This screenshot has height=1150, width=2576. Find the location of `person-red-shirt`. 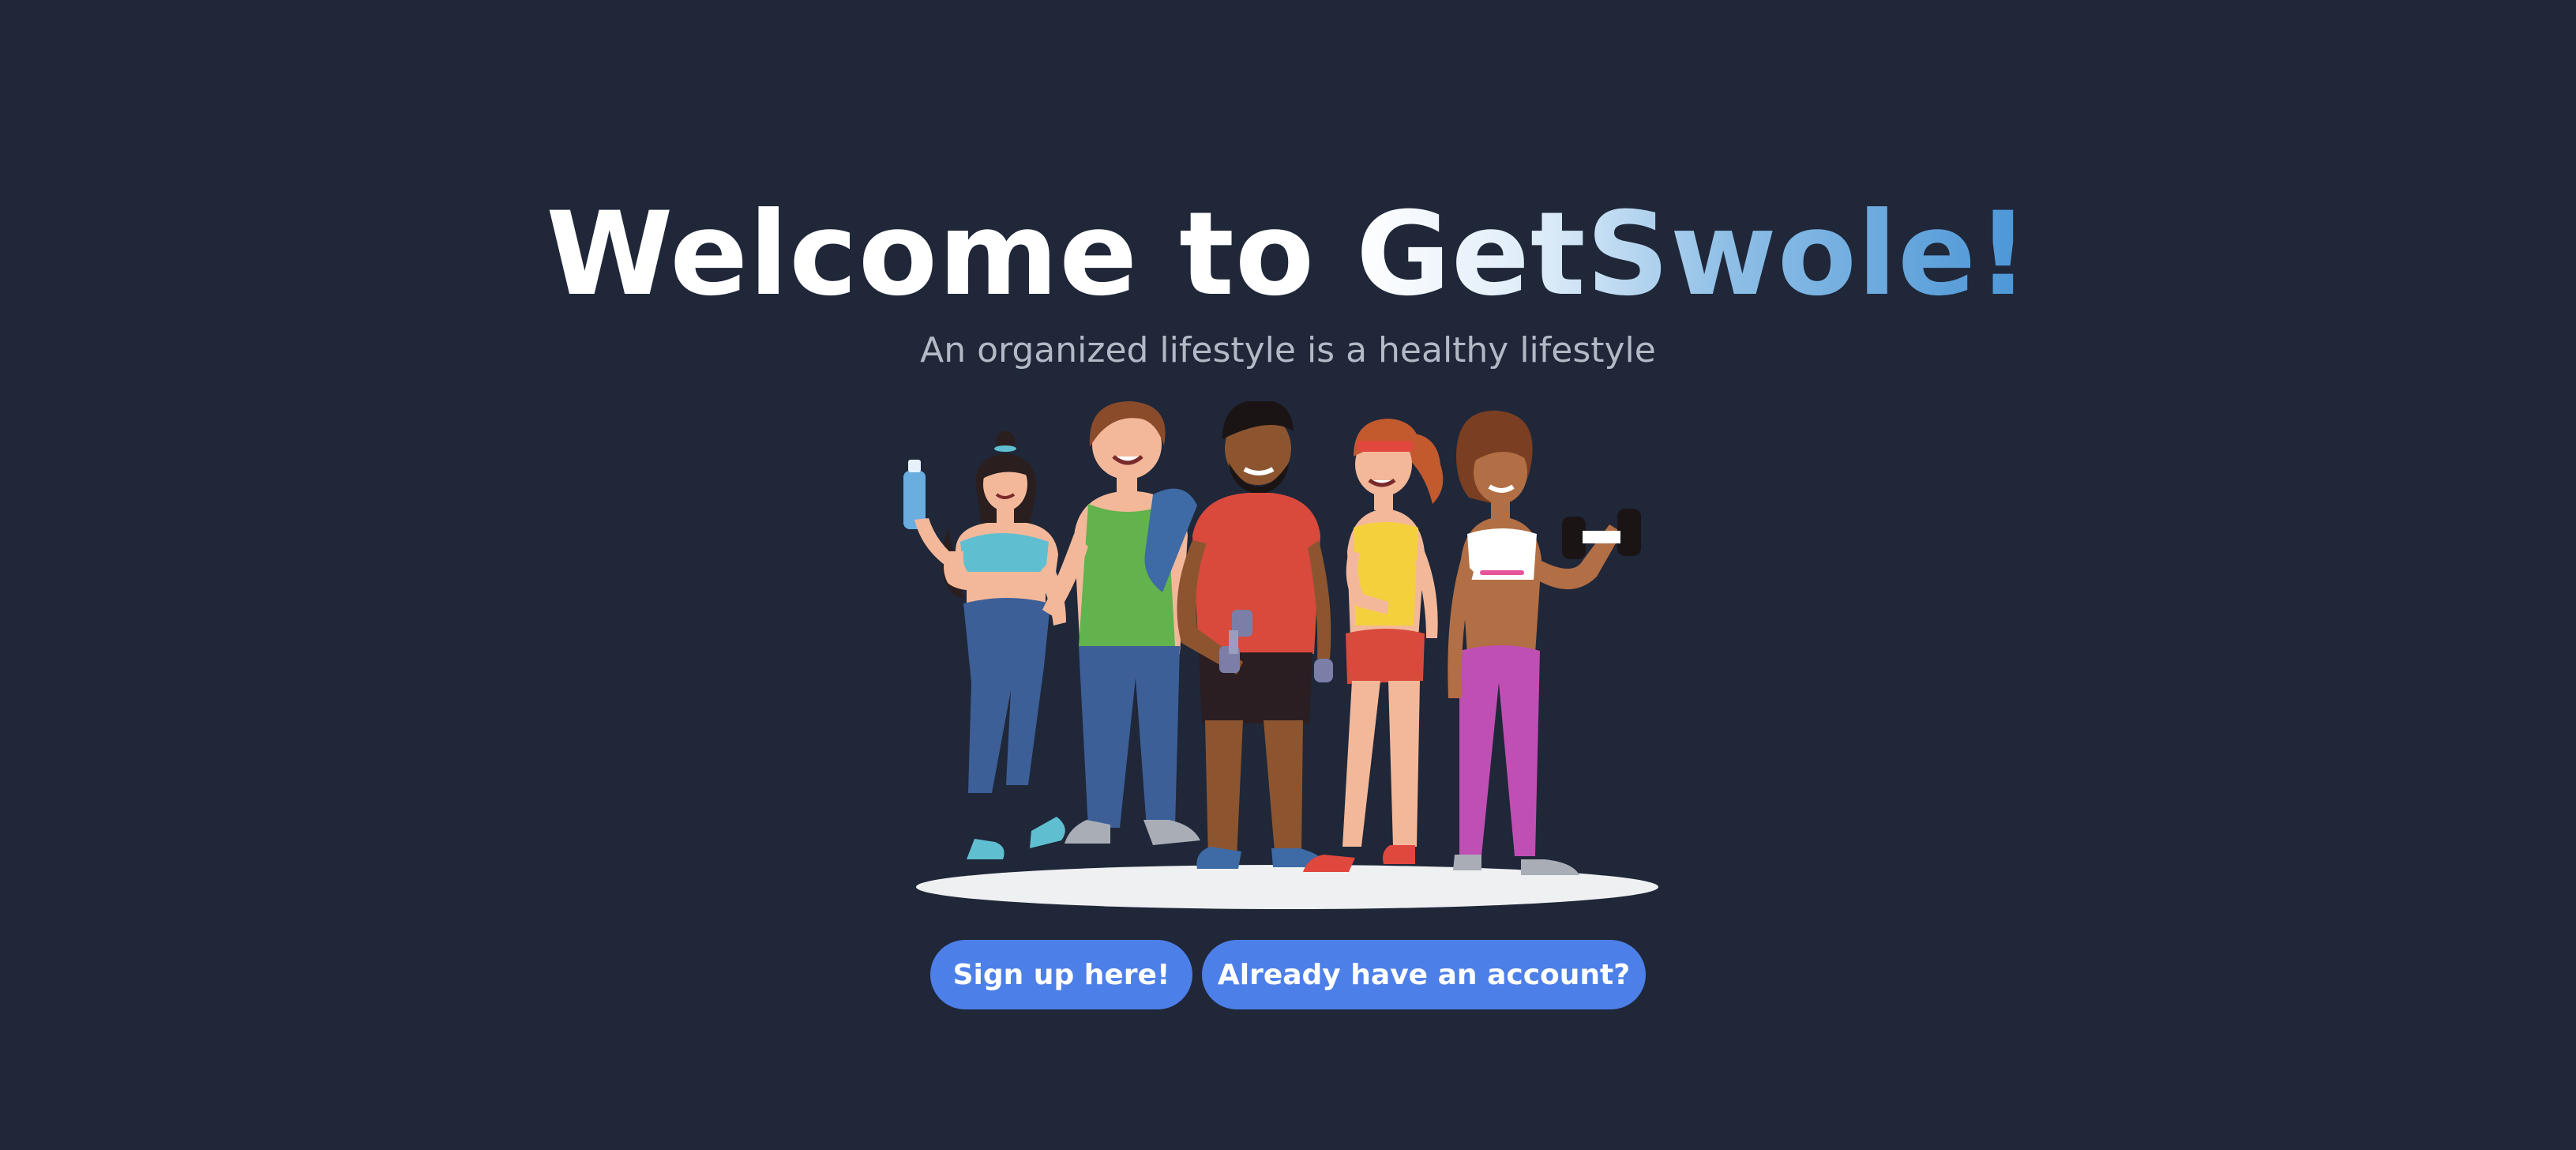

person-red-shirt is located at coordinates (1255, 635).